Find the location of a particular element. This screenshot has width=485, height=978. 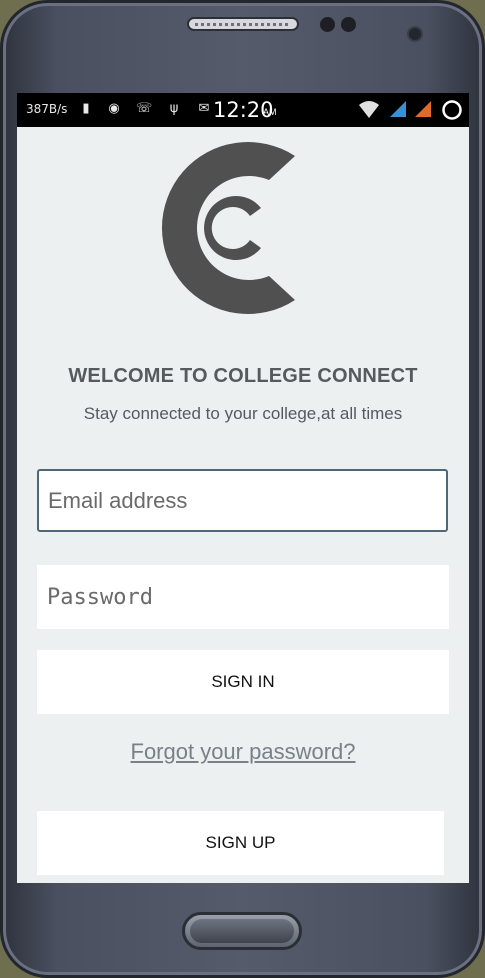

sign-in-button: SIGN IN is located at coordinates (243, 682).